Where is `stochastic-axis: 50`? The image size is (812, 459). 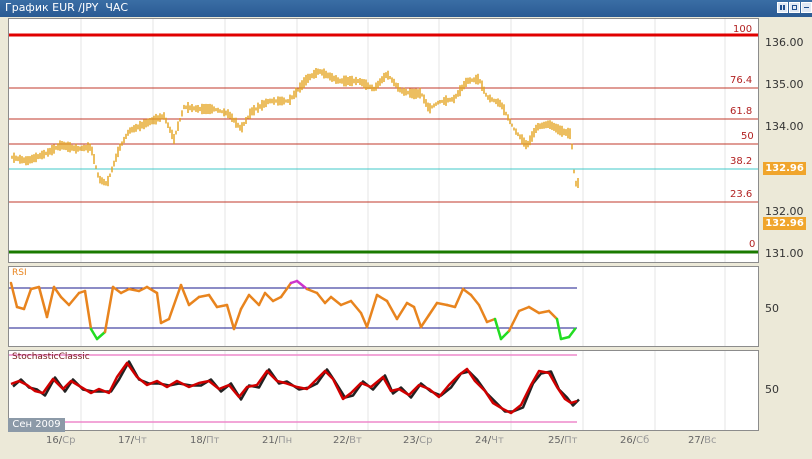
stochastic-axis: 50 is located at coordinates (785, 390).